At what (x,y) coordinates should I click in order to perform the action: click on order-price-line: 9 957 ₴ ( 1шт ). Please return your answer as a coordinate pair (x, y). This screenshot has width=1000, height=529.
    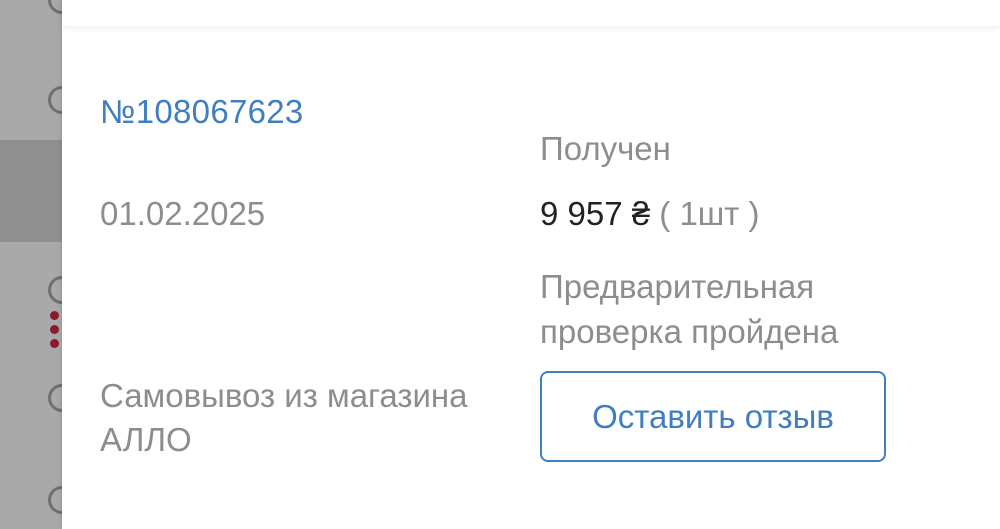
    Looking at the image, I should click on (650, 214).